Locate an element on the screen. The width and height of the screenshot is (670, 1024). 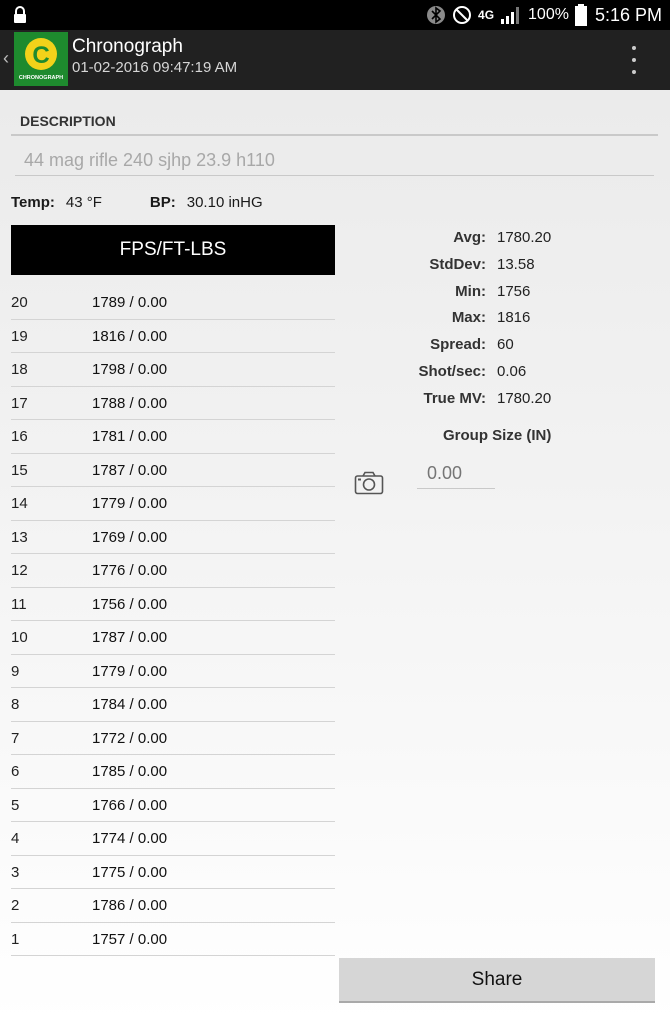
shot-row: 6 1785 / 0.00 is located at coordinates (173, 772).